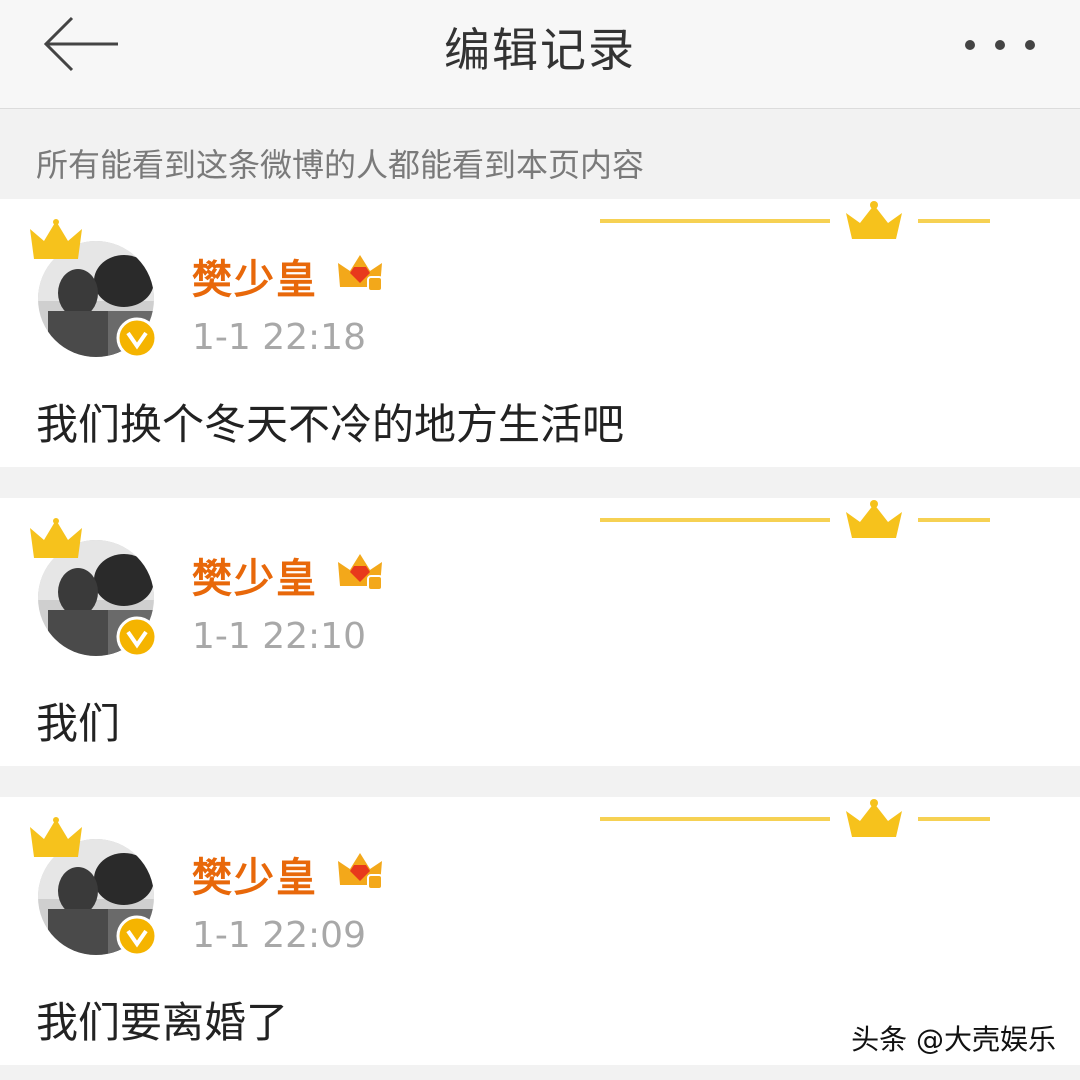  Describe the element at coordinates (279, 935) in the screenshot. I see `post-time: 1-1 22:09` at that location.